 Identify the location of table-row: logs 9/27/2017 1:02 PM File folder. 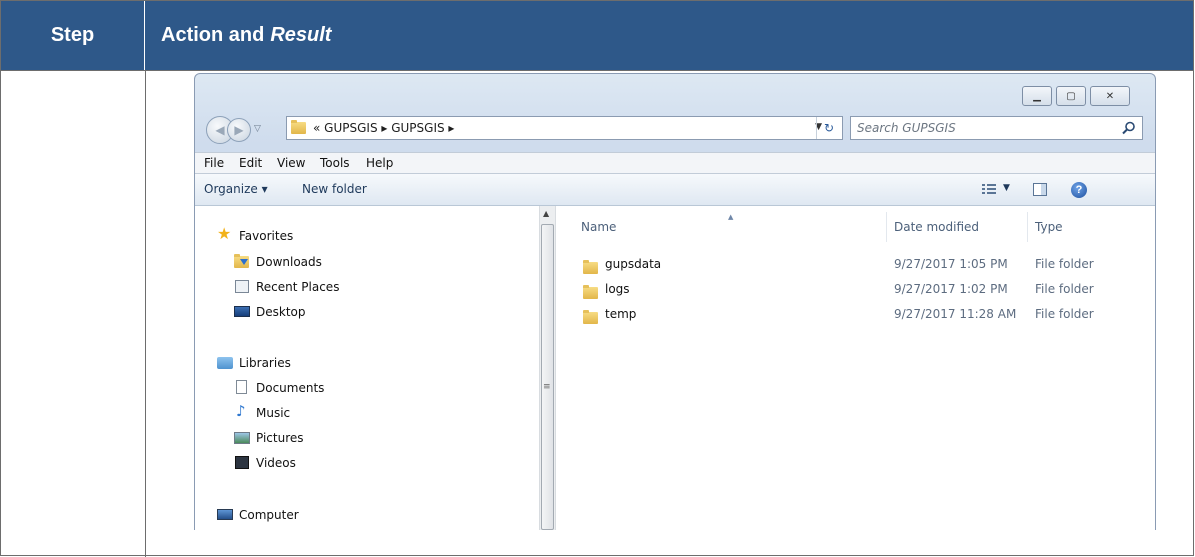
(855, 290).